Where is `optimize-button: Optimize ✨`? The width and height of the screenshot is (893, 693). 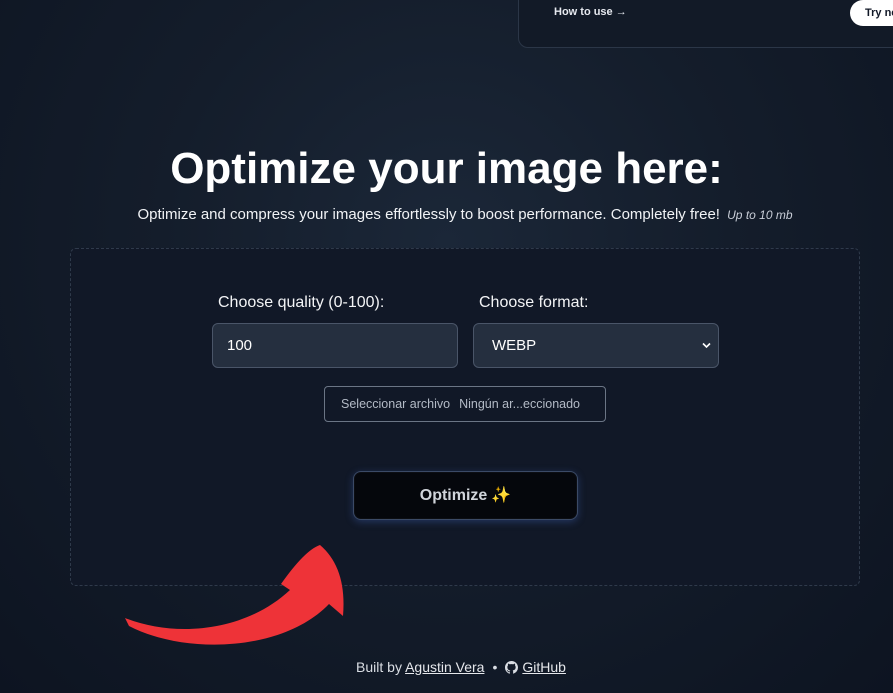 optimize-button: Optimize ✨ is located at coordinates (465, 495).